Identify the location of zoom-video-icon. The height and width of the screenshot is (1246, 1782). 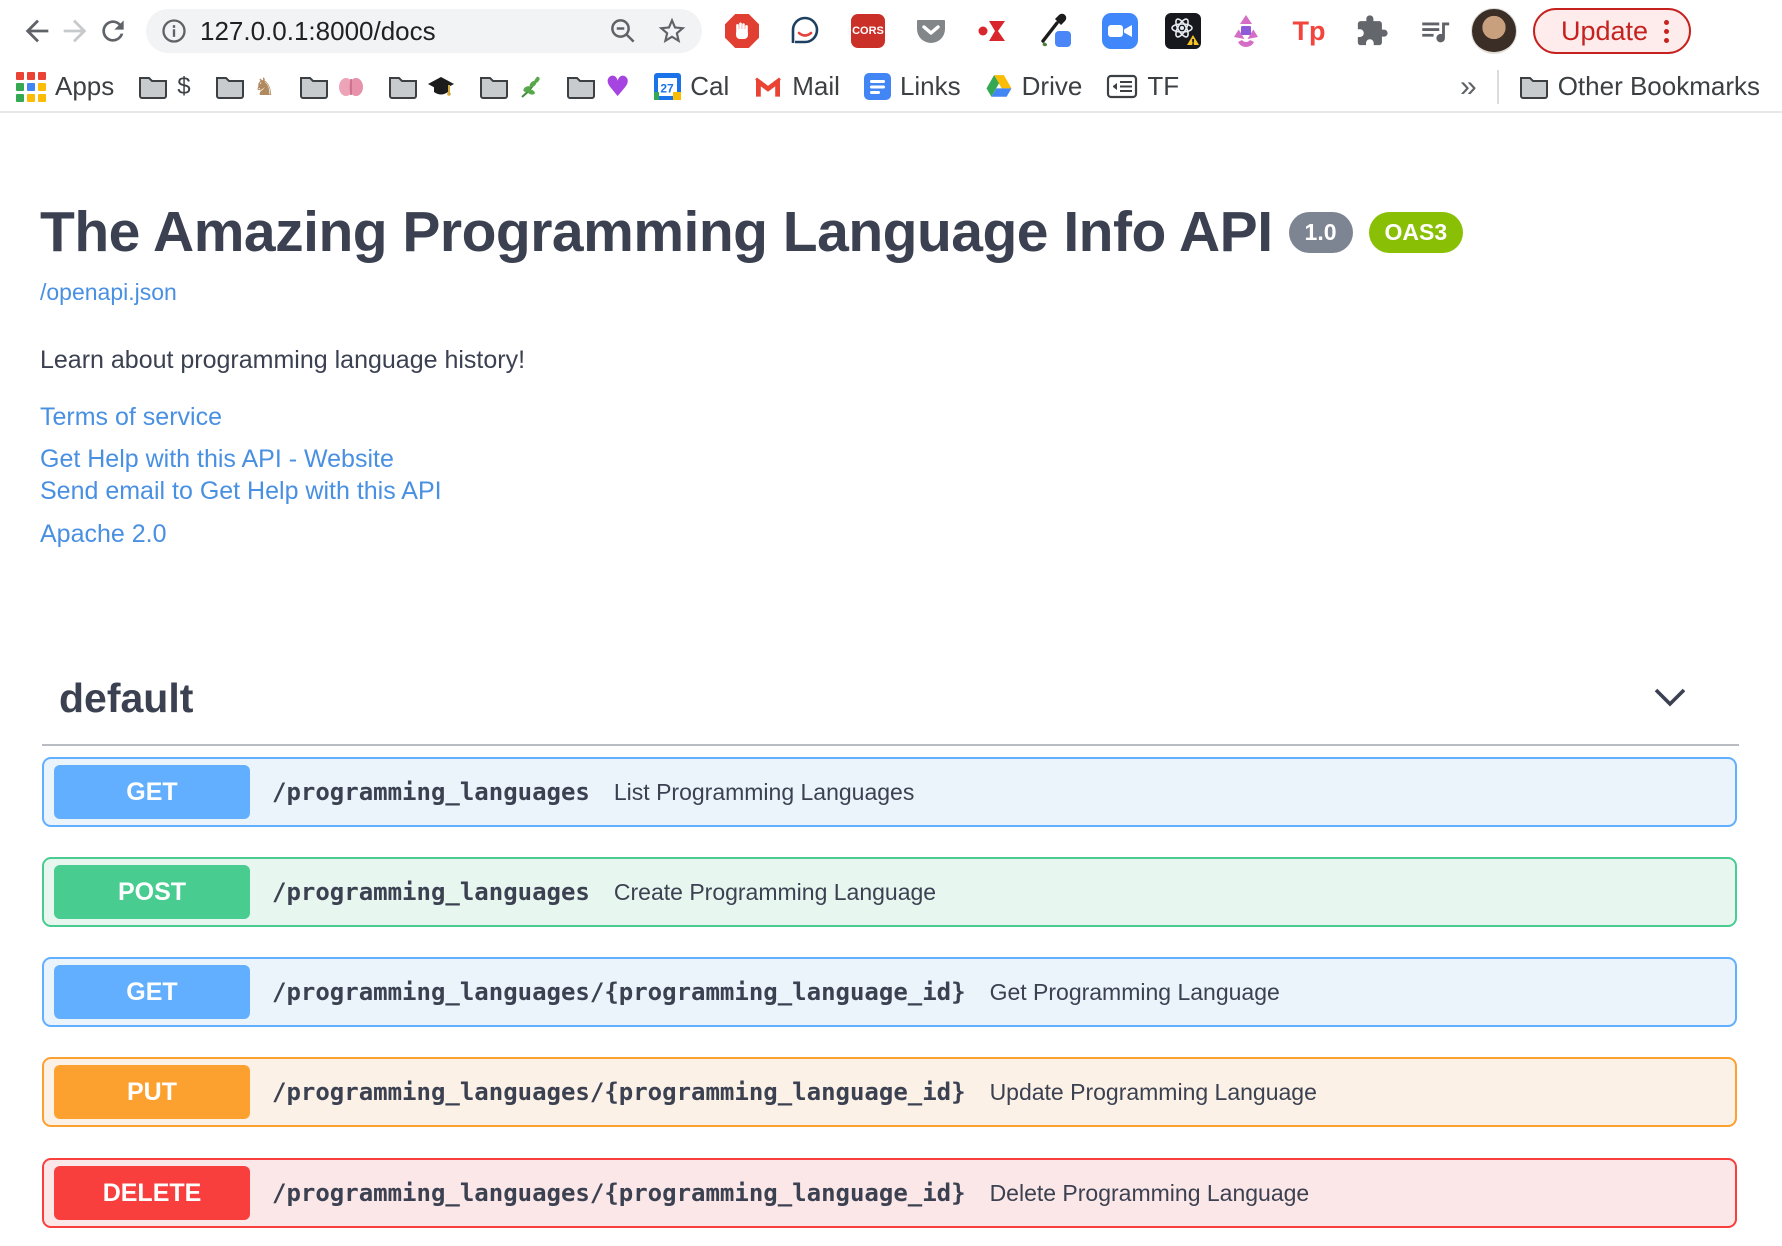
(1120, 31).